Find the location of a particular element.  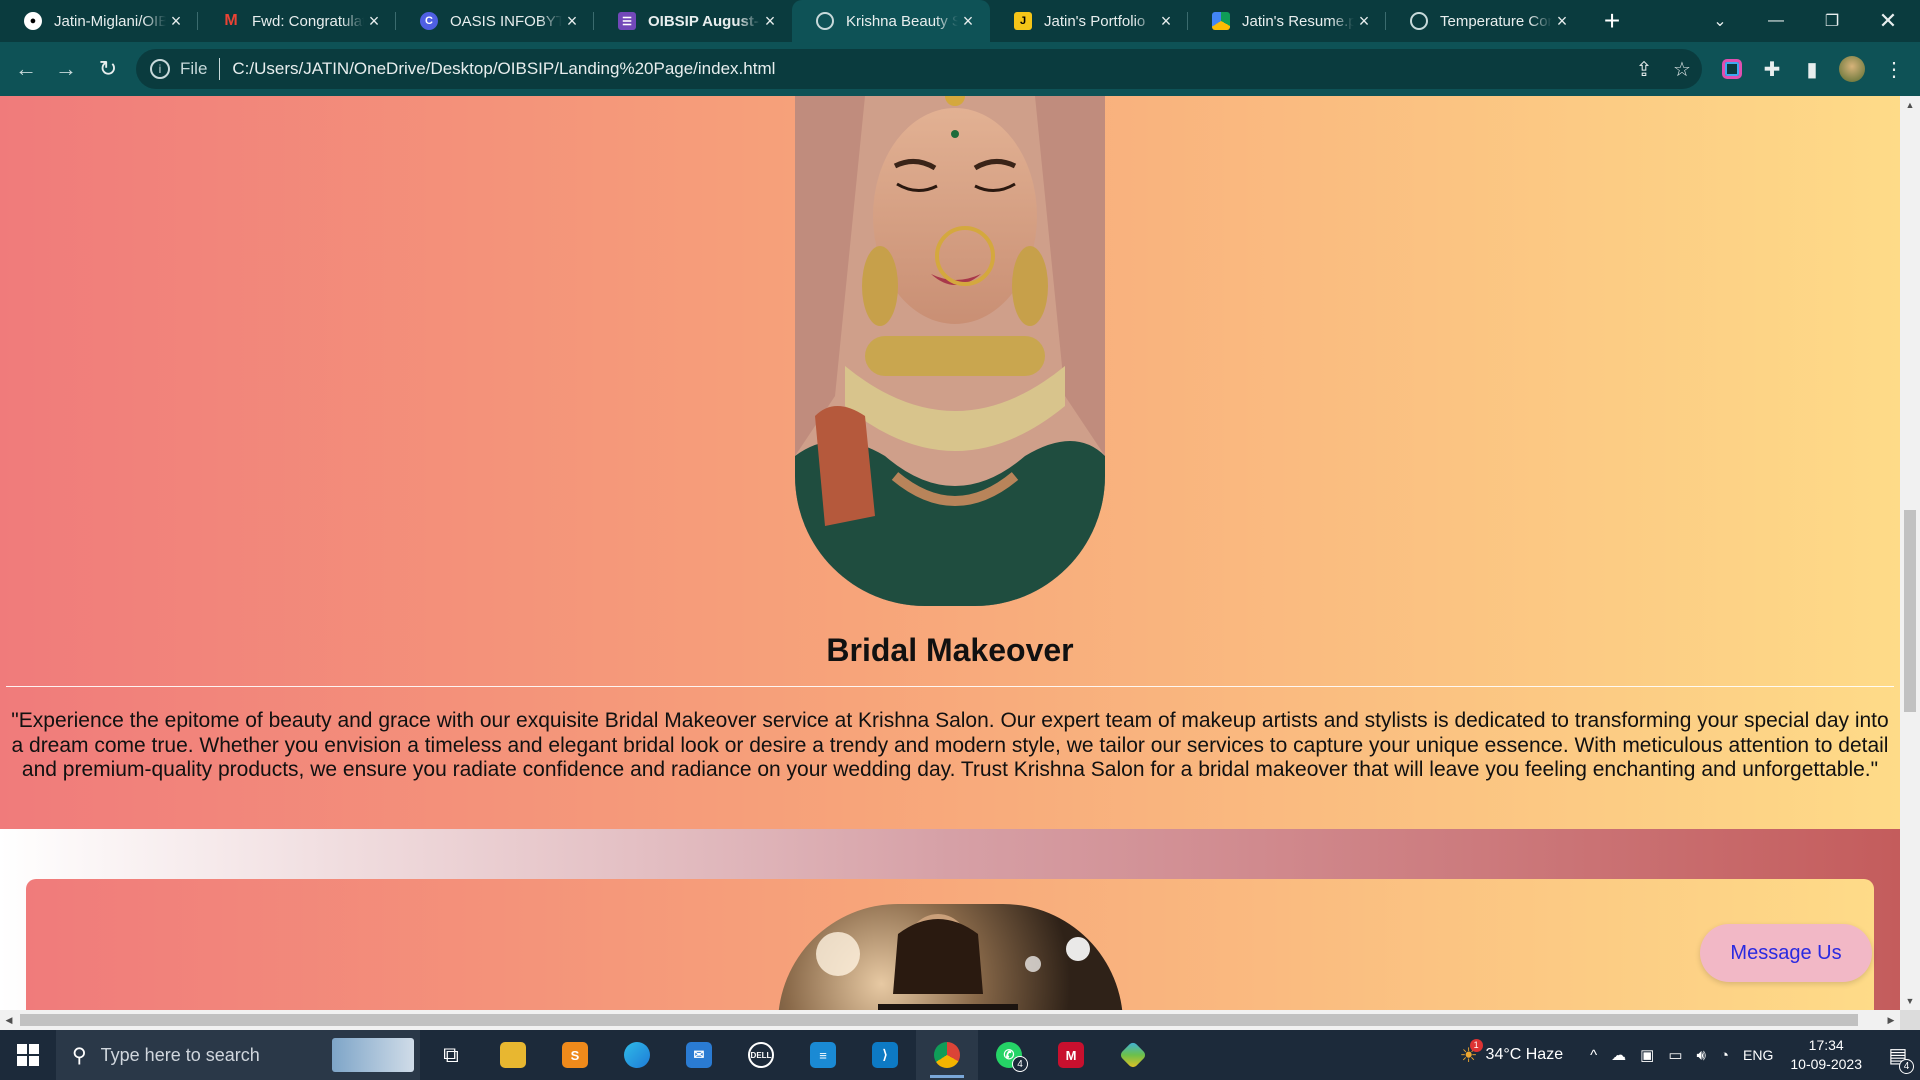

canva-icon: C is located at coordinates (429, 21).